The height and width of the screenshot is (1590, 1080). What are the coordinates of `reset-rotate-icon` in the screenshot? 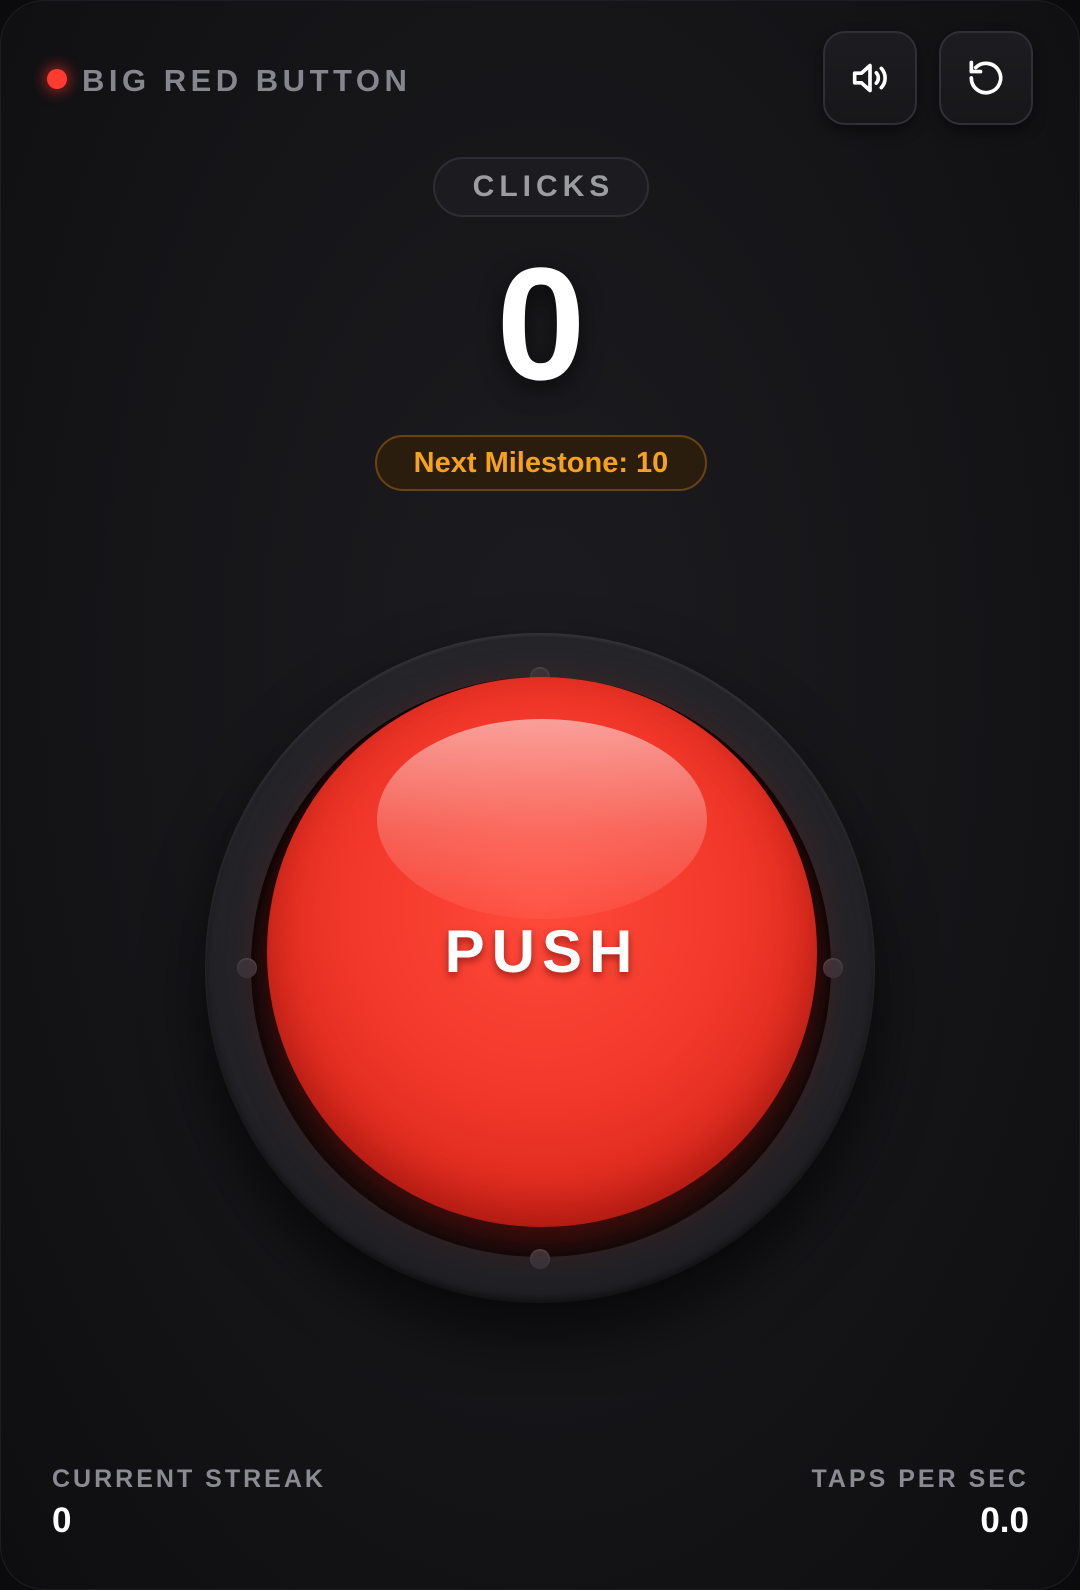 It's located at (986, 77).